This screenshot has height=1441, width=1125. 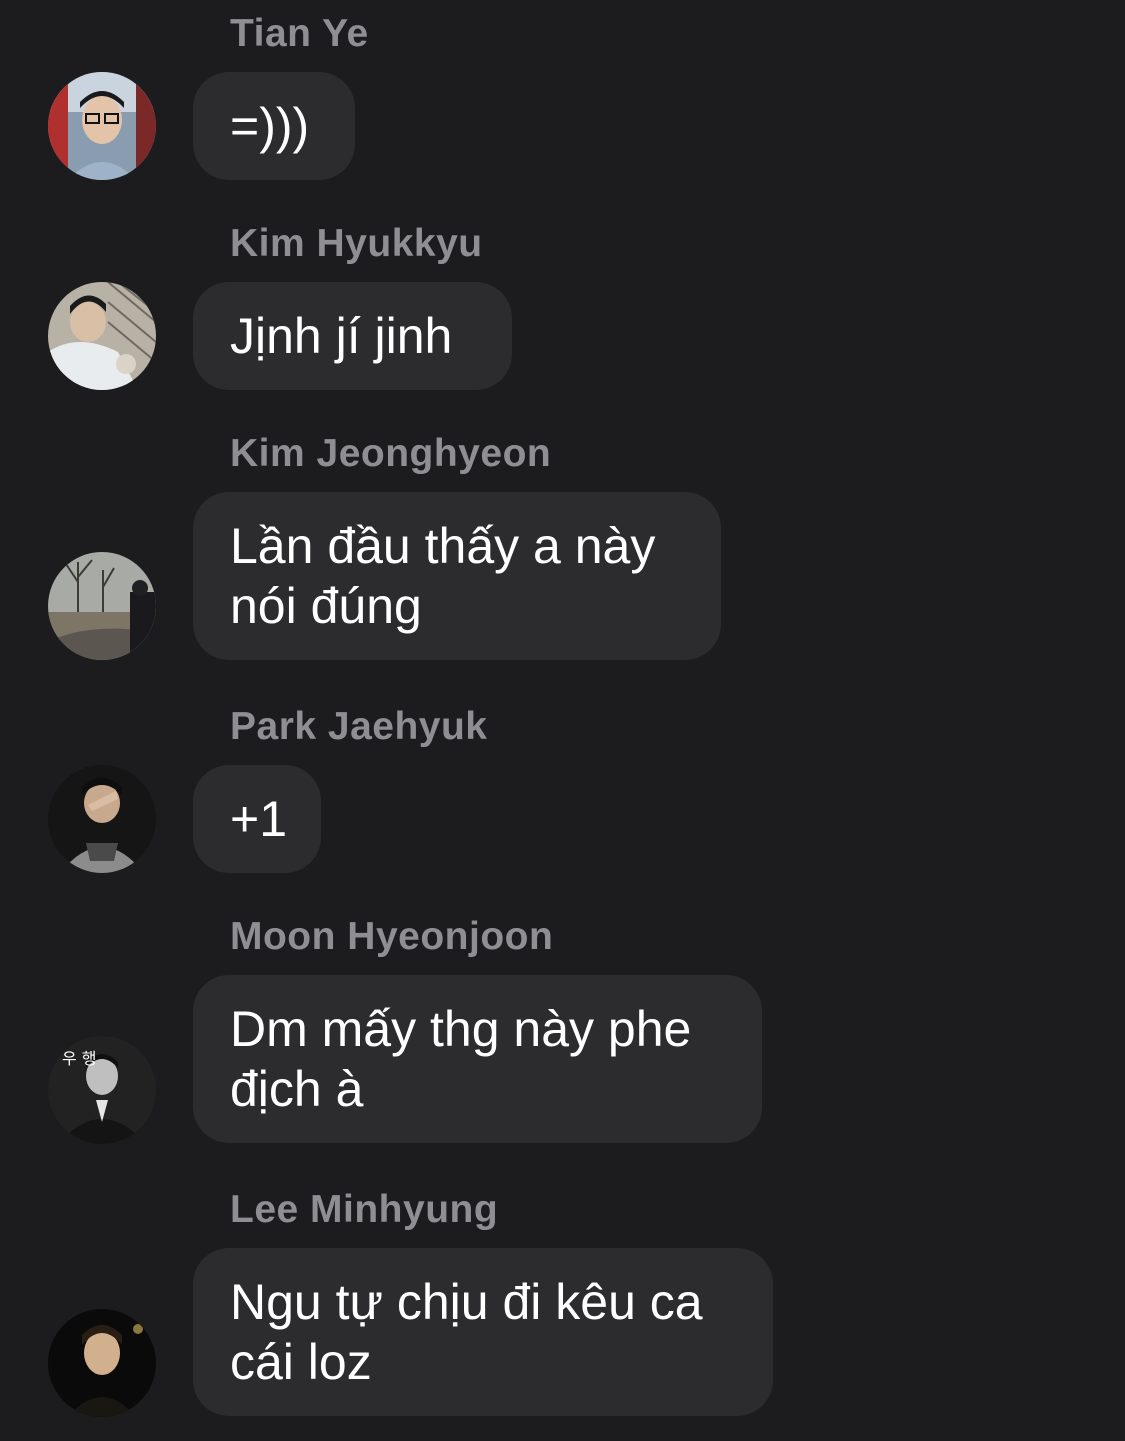 What do you see at coordinates (364, 1209) in the screenshot?
I see `sender-name: Lee Minhyung` at bounding box center [364, 1209].